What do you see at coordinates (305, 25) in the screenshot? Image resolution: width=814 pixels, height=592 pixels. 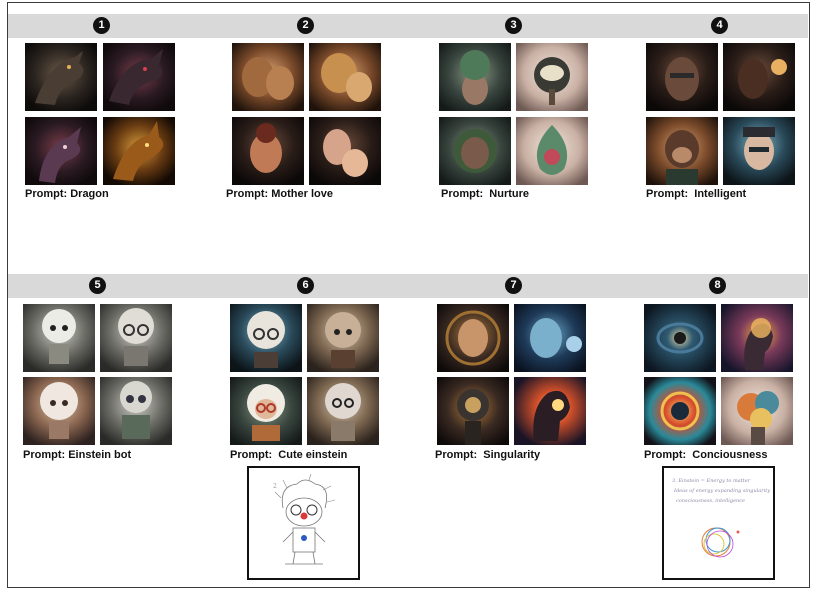 I see `group-number-badge-2: 2` at bounding box center [305, 25].